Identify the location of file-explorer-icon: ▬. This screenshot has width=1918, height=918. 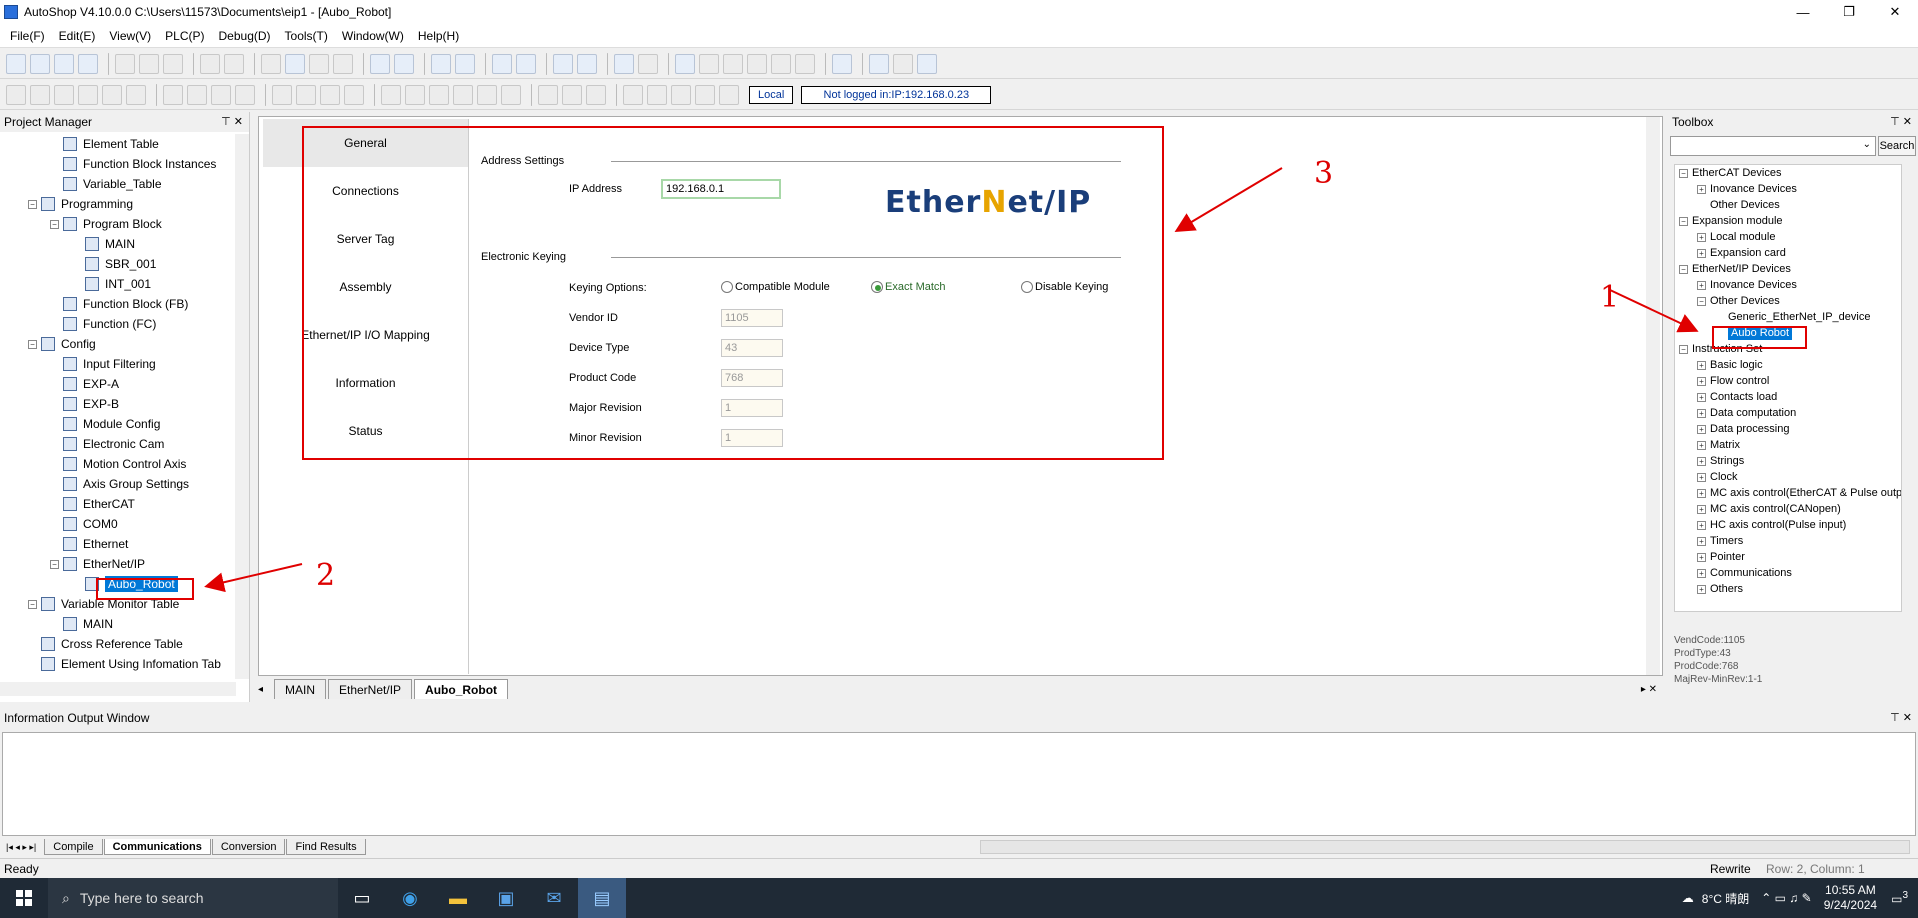
(458, 898).